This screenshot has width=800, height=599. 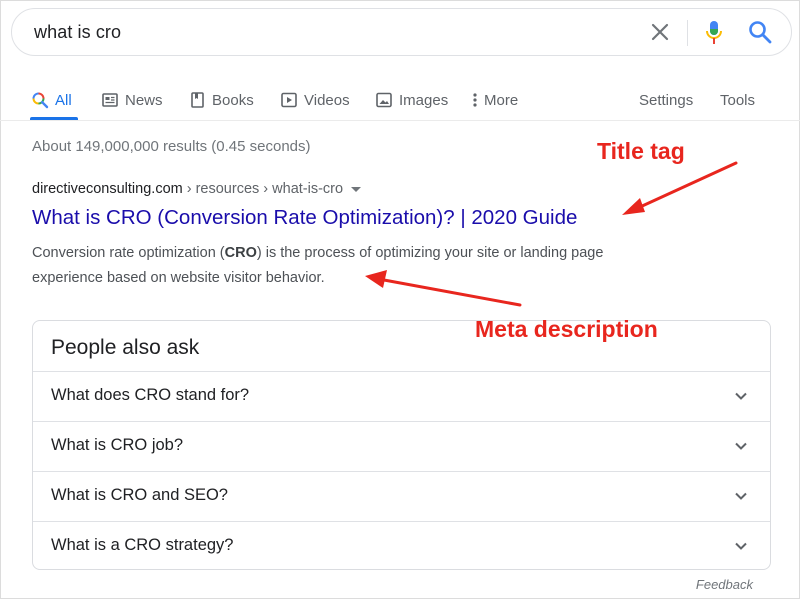 What do you see at coordinates (401, 496) in the screenshot?
I see `question-item: What is CRO and SEO?` at bounding box center [401, 496].